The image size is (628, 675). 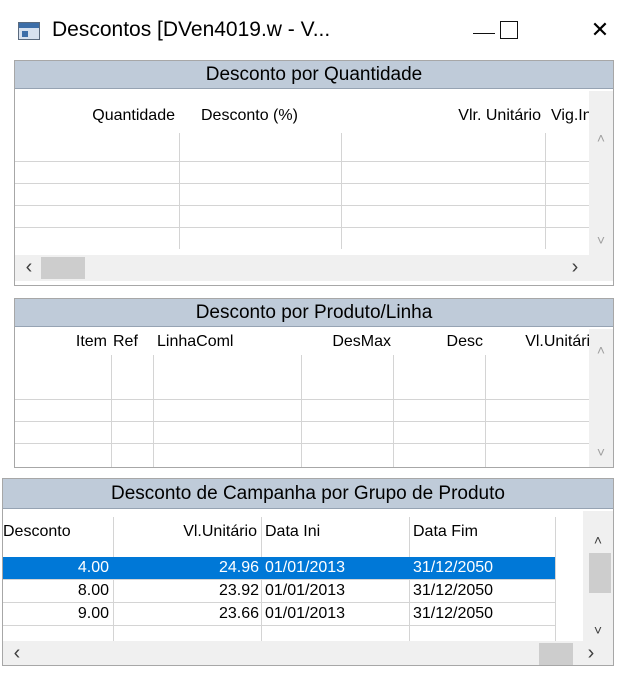 I want to click on table-row: 8.00 23.92 01/01/2013 31/12/2050, so click(x=279, y=591).